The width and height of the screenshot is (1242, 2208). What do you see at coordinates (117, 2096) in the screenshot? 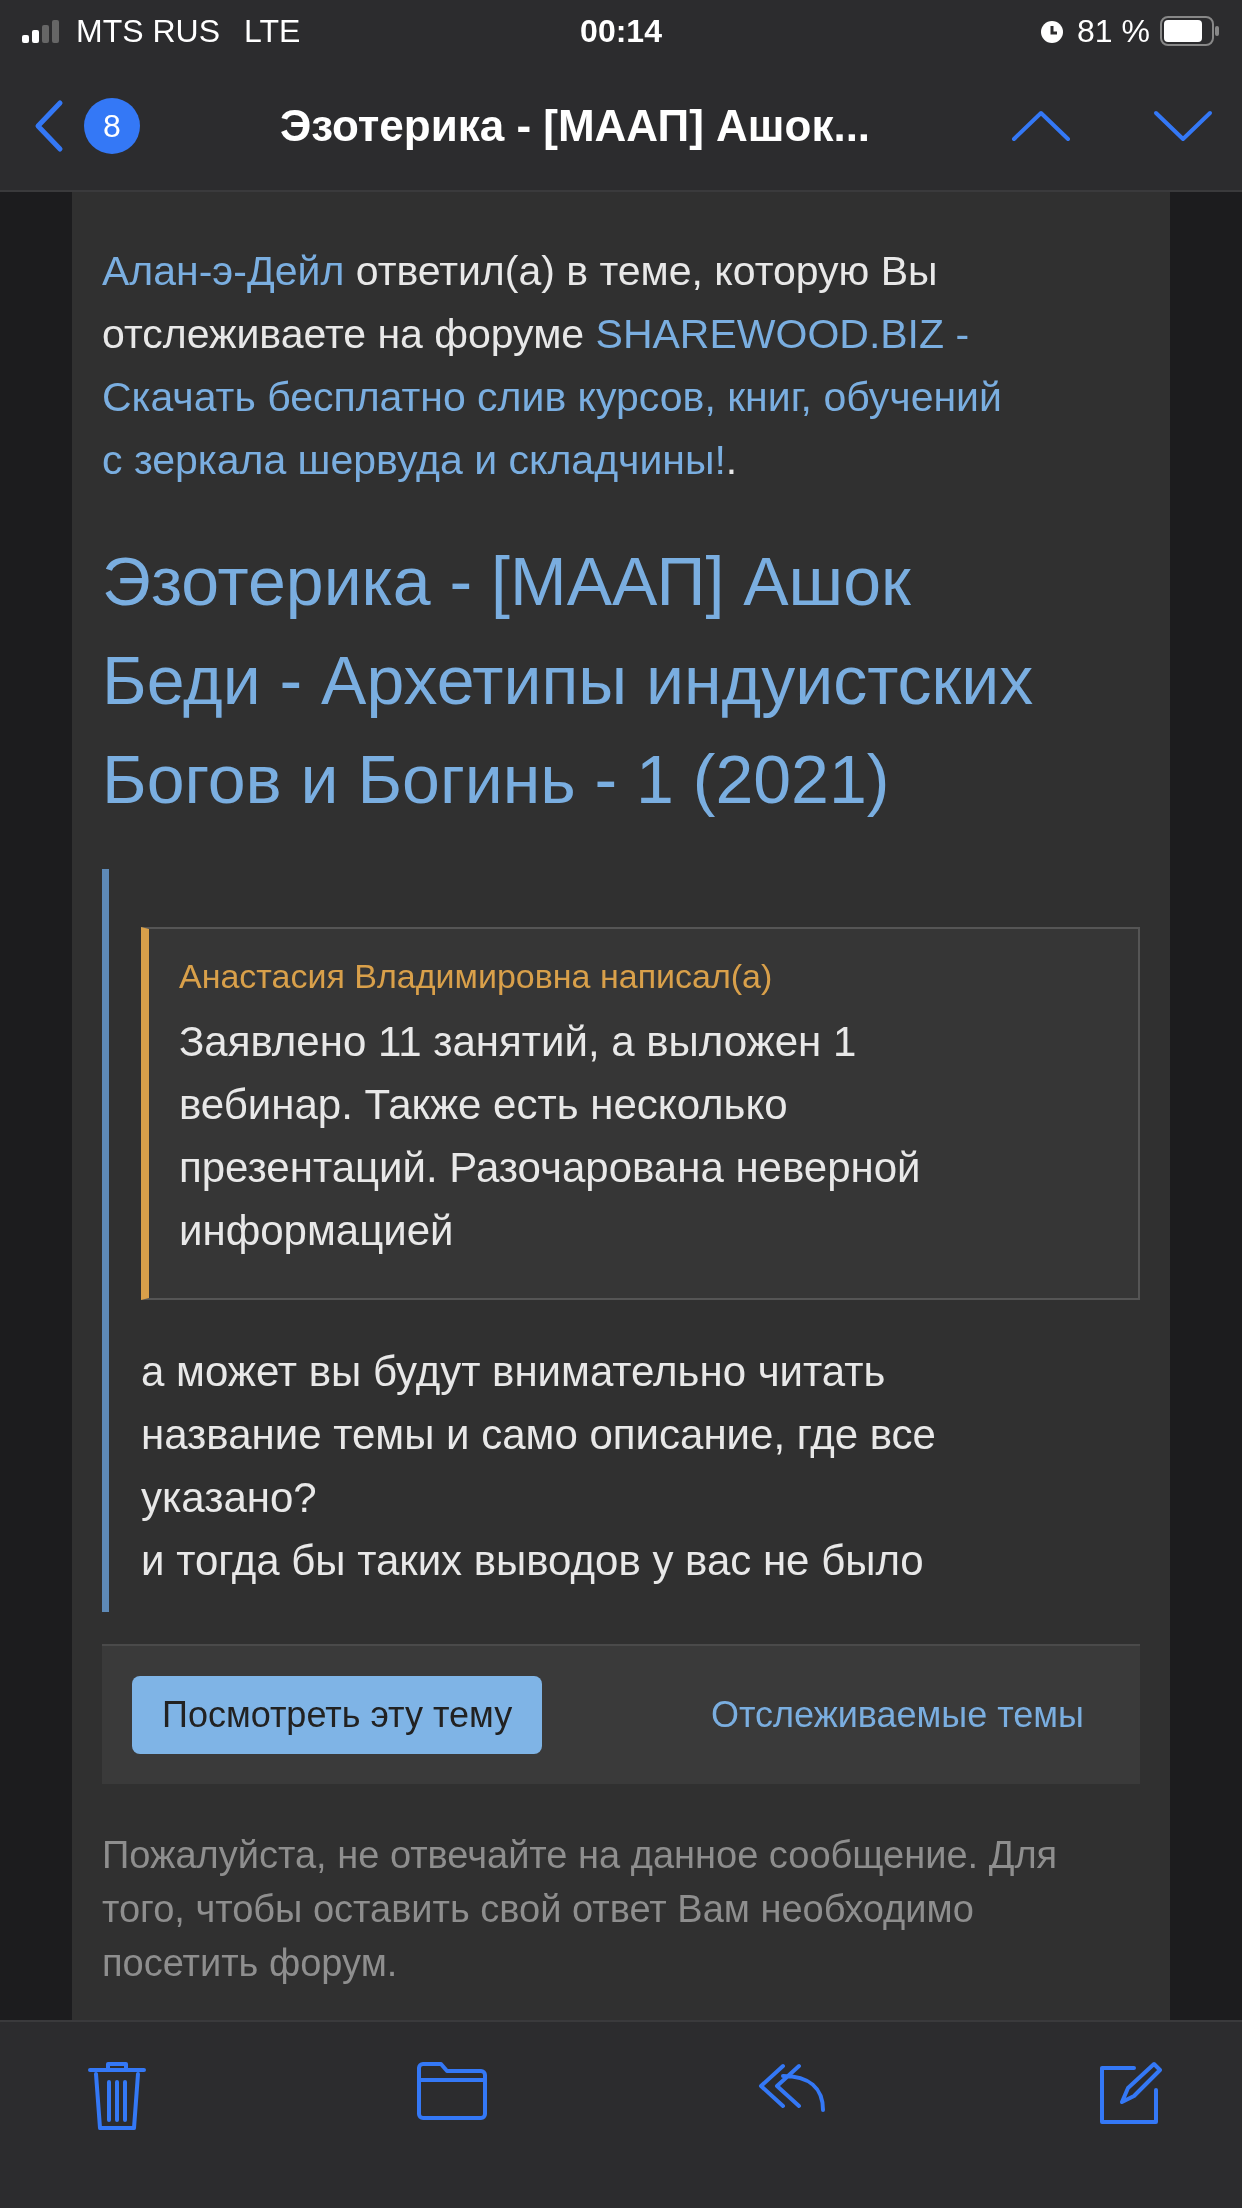
I see `trash-icon` at bounding box center [117, 2096].